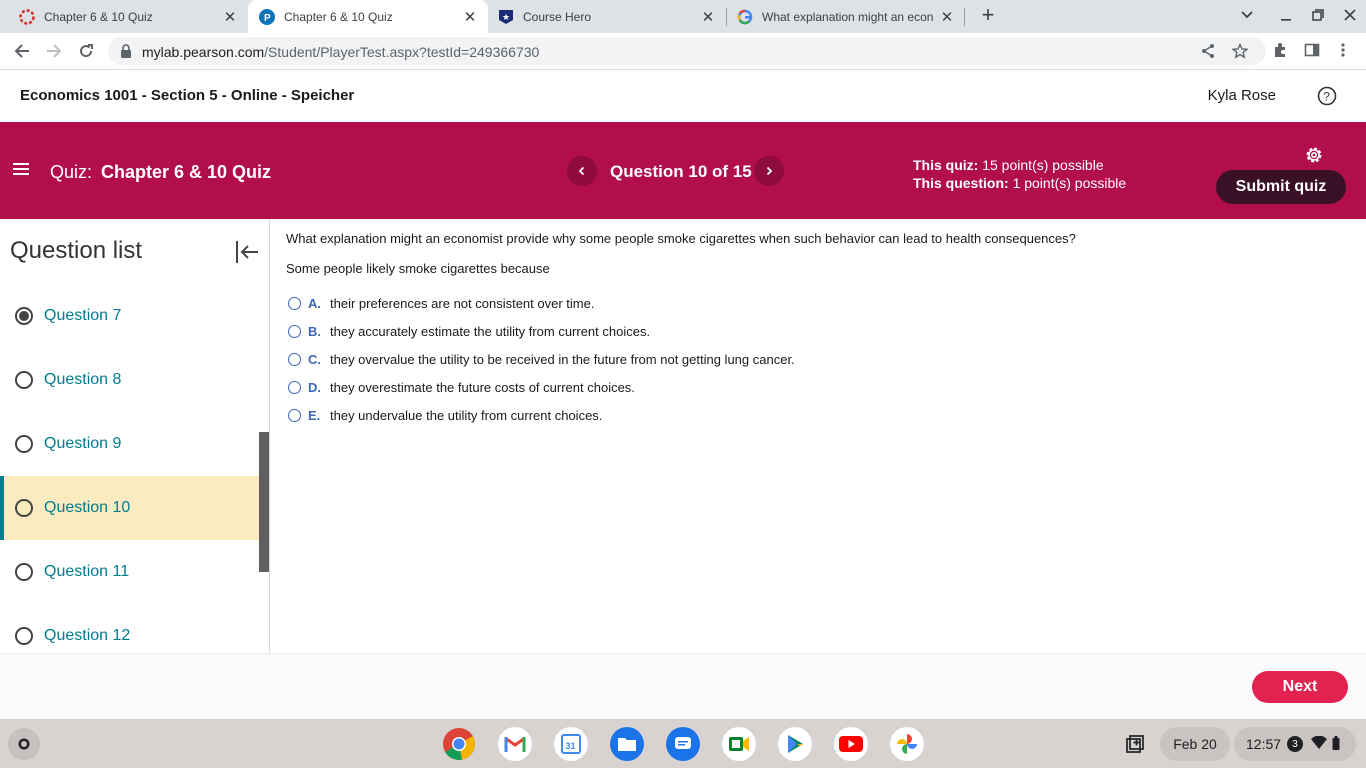 The image size is (1366, 768). What do you see at coordinates (368, 16) in the screenshot?
I see `browser-tab-2-active: P Chapter 6 & 10 Quiz ✕` at bounding box center [368, 16].